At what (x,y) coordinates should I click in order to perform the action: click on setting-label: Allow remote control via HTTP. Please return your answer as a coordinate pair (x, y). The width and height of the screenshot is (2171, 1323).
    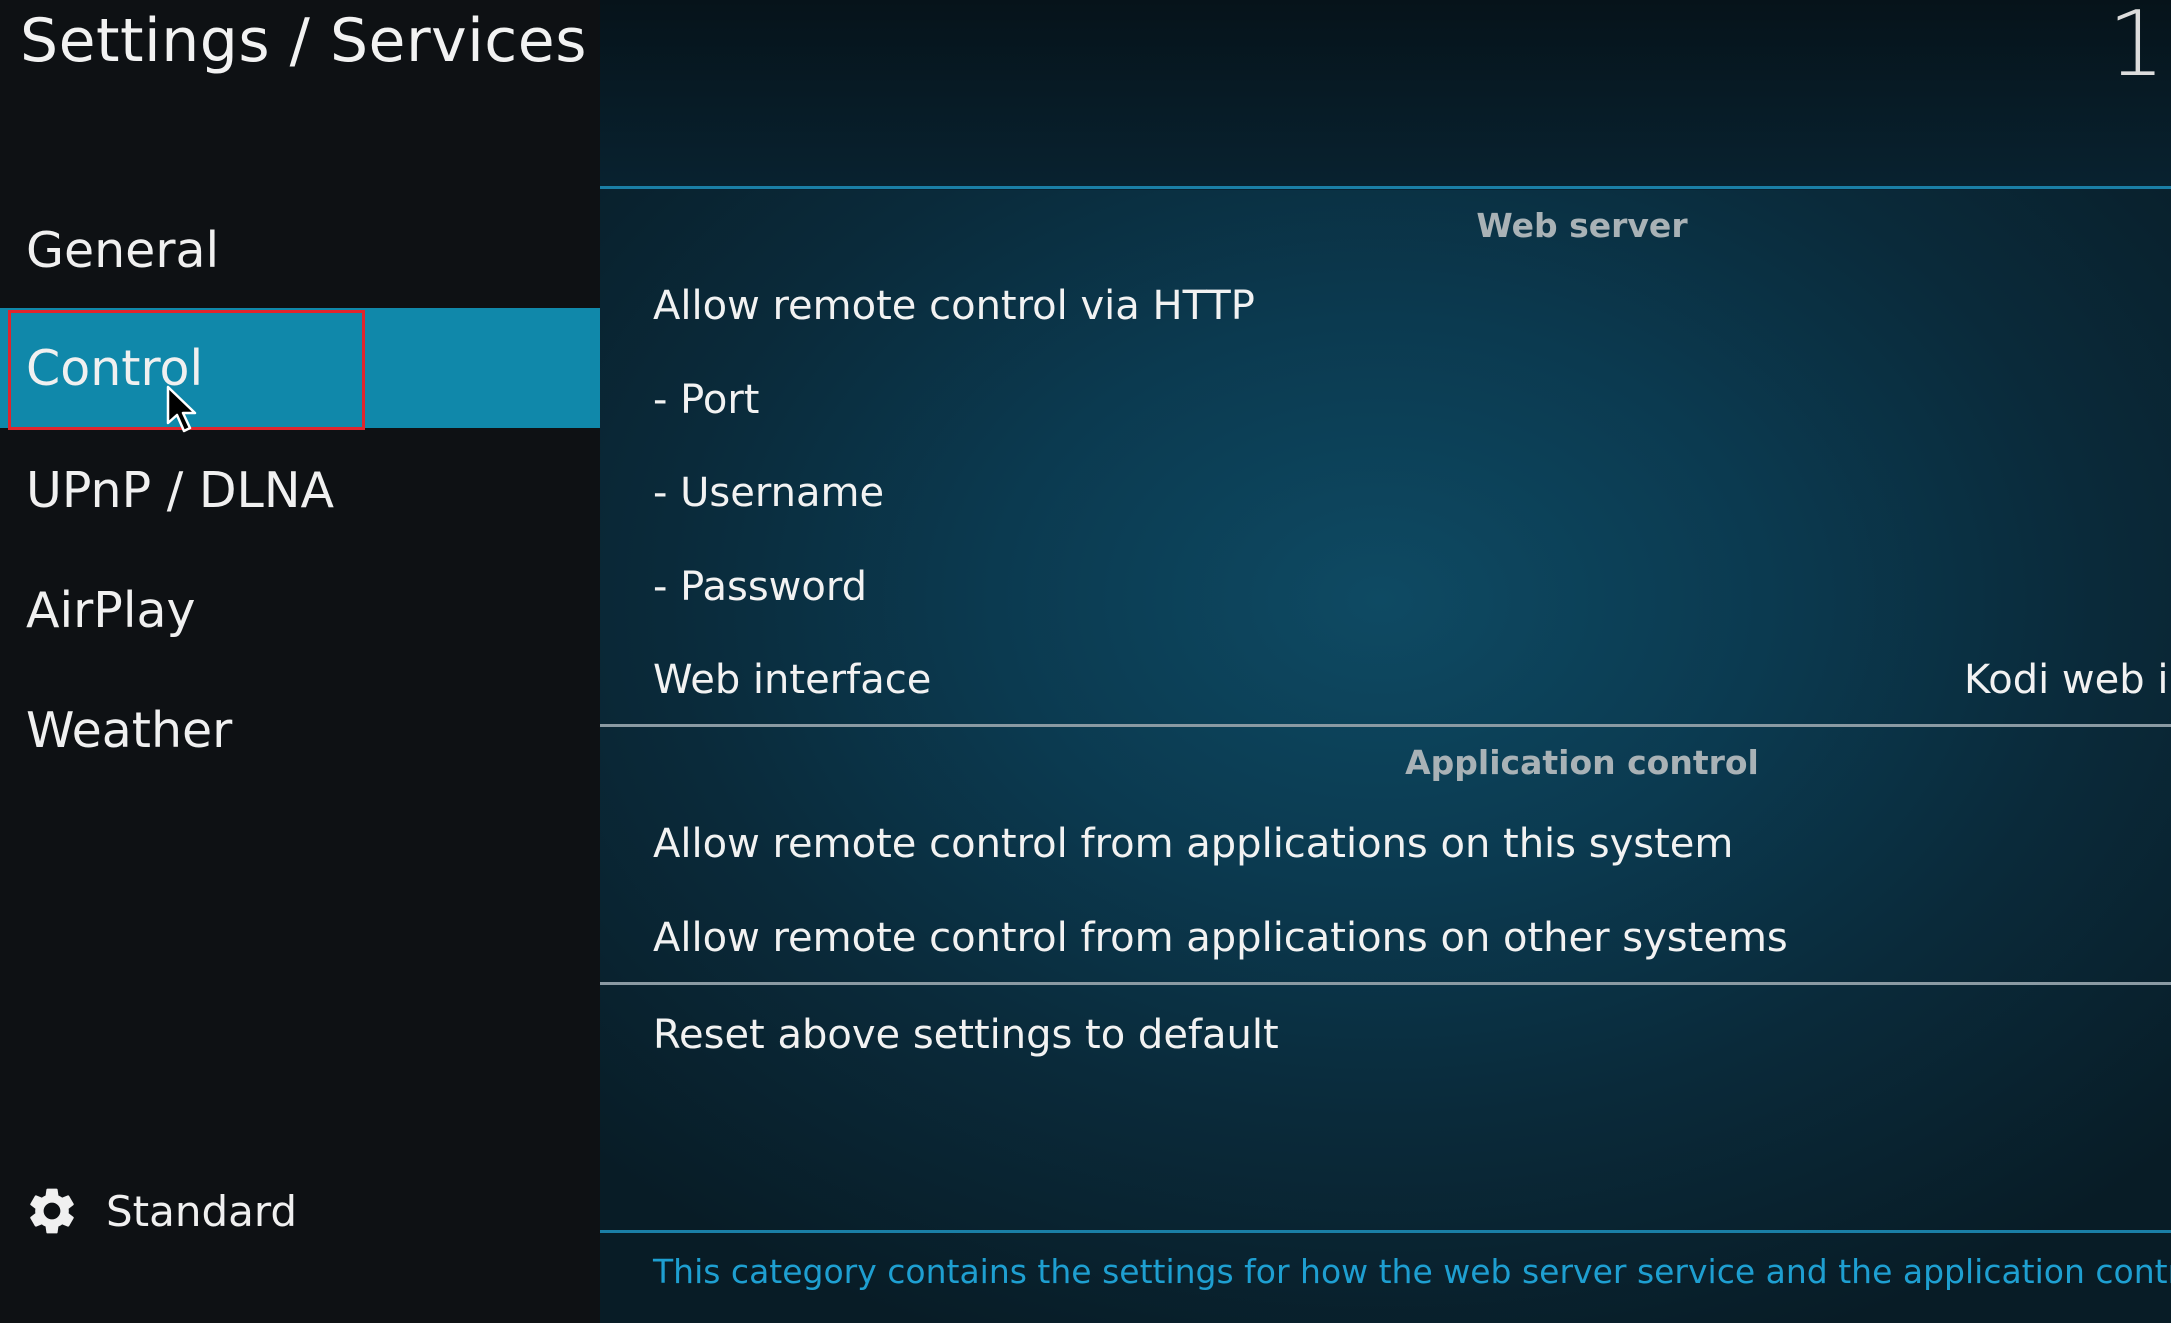
    Looking at the image, I should click on (954, 306).